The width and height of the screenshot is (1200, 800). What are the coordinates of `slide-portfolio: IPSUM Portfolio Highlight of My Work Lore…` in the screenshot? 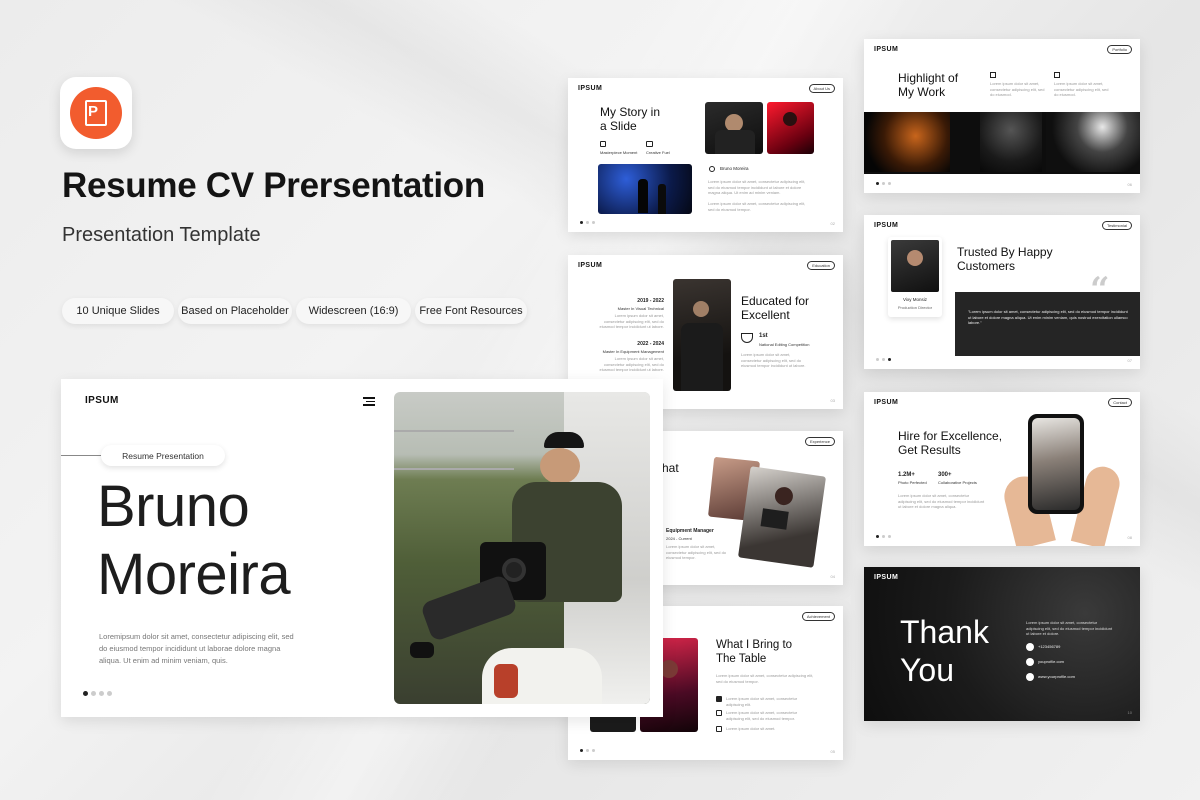 It's located at (1002, 116).